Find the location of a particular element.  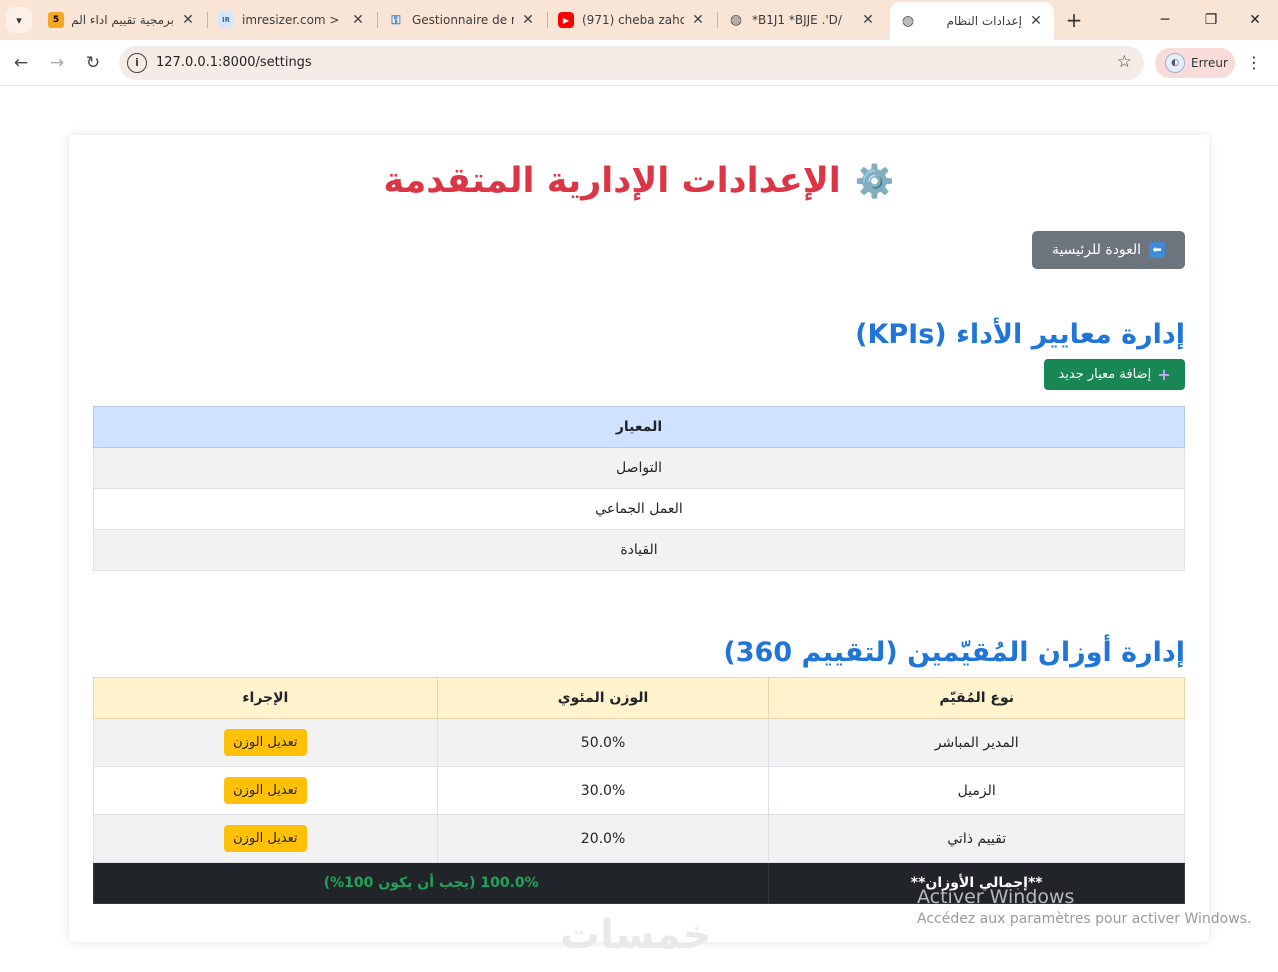

restore-button: ❐ is located at coordinates (1211, 20).